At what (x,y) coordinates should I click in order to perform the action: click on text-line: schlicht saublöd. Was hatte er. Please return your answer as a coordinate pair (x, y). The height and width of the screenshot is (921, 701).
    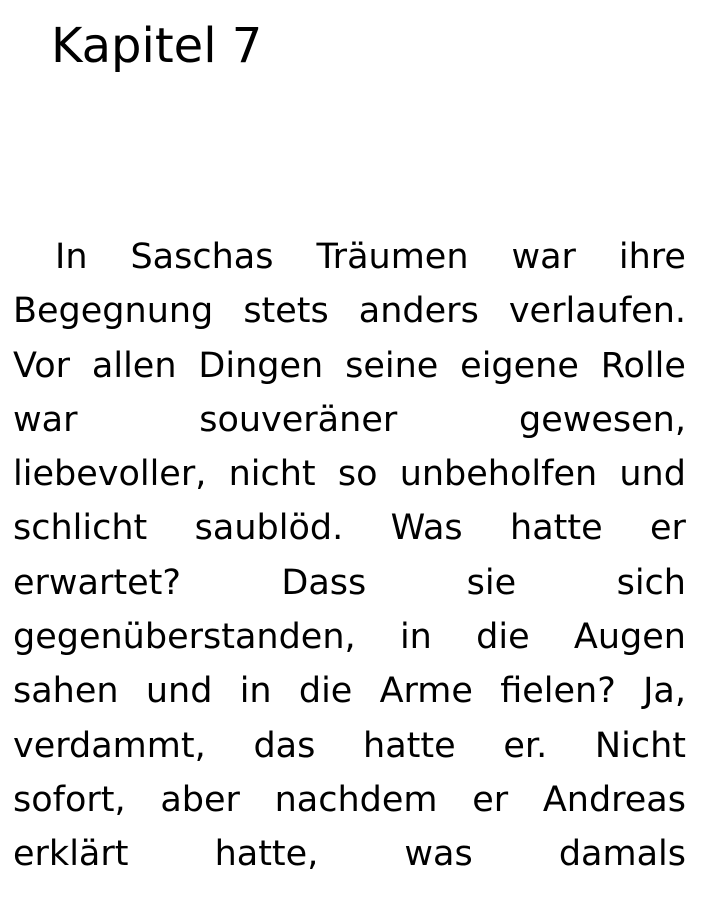
    Looking at the image, I should click on (349, 528).